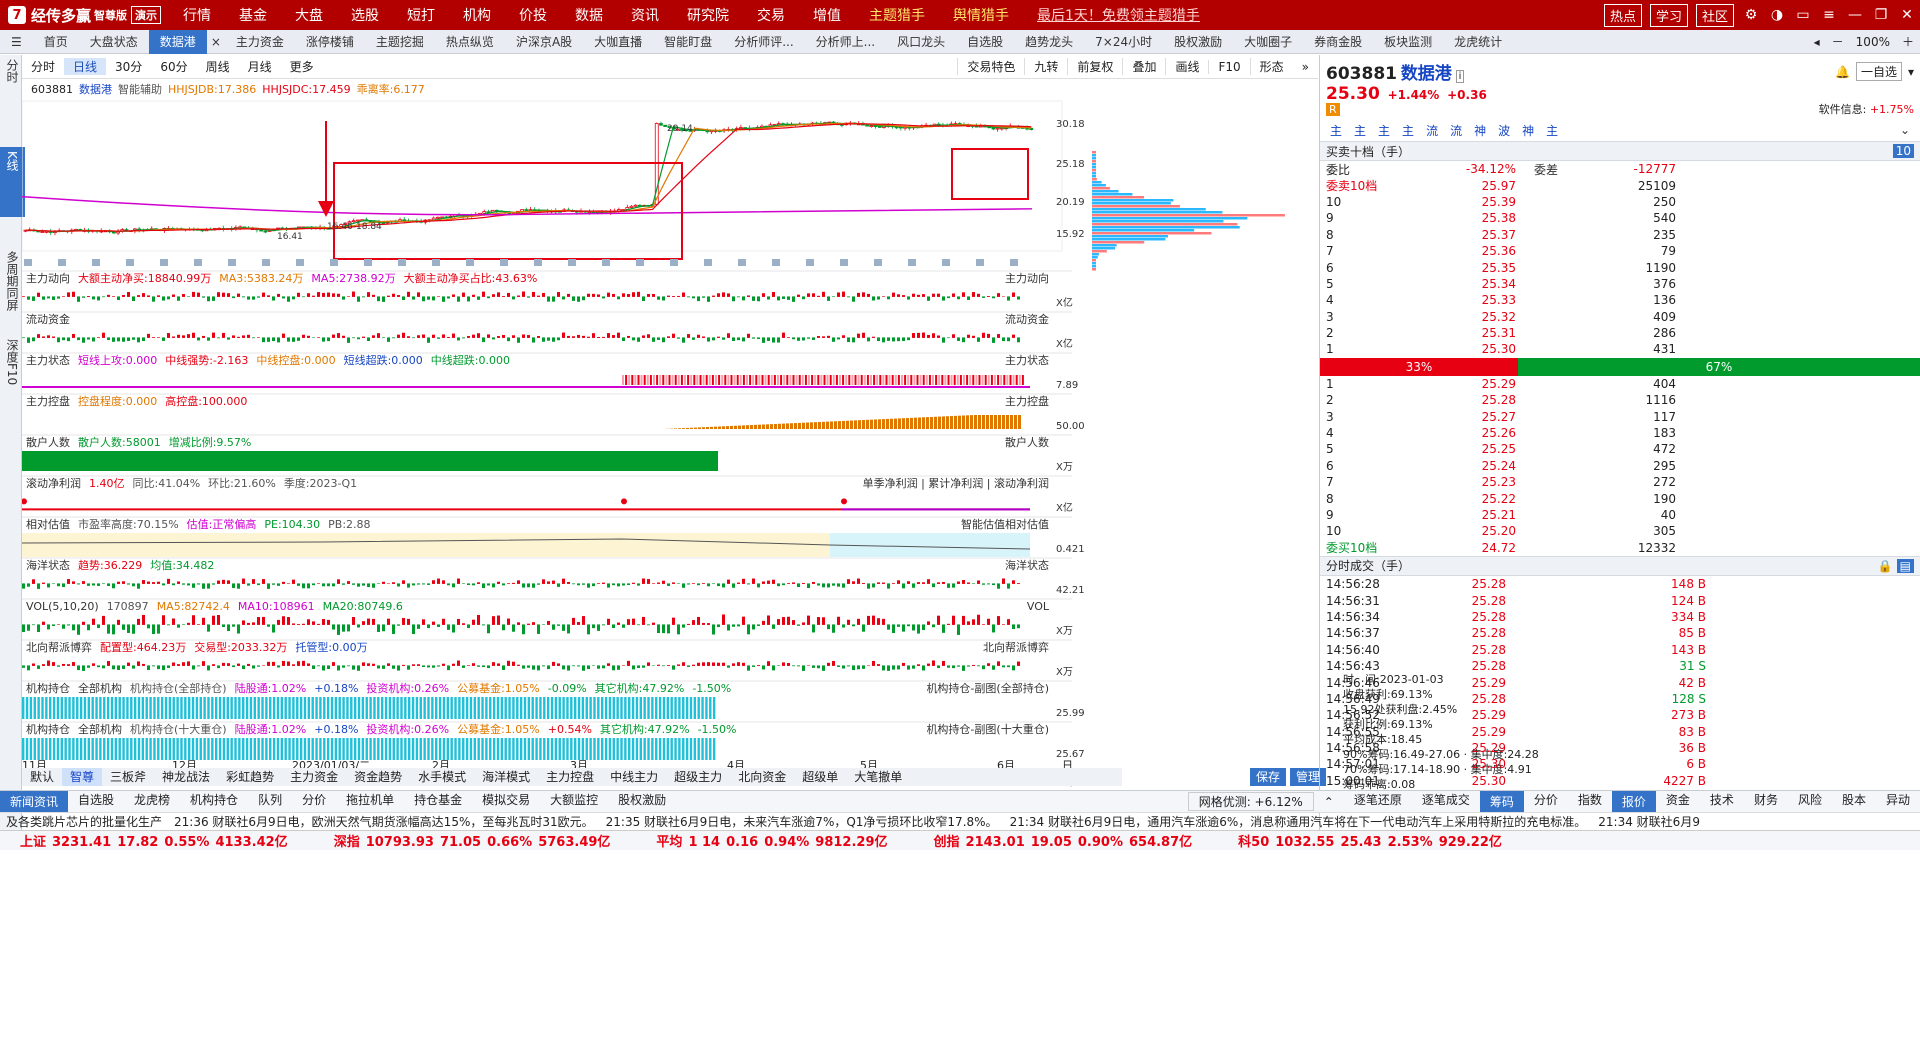 The width and height of the screenshot is (1920, 1040). What do you see at coordinates (708, 15) in the screenshot?
I see `menu-item-9: 研究院` at bounding box center [708, 15].